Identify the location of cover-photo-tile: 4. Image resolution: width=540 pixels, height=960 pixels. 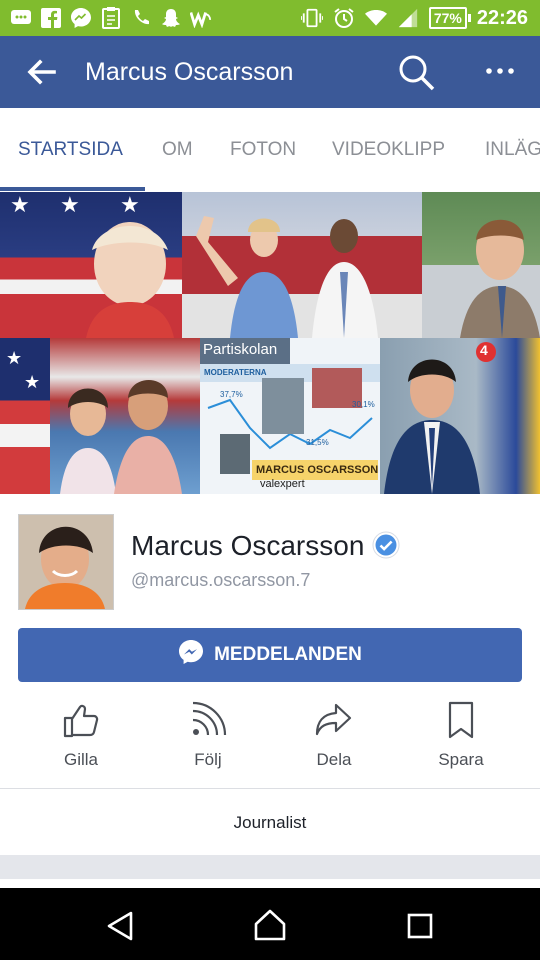
(460, 416).